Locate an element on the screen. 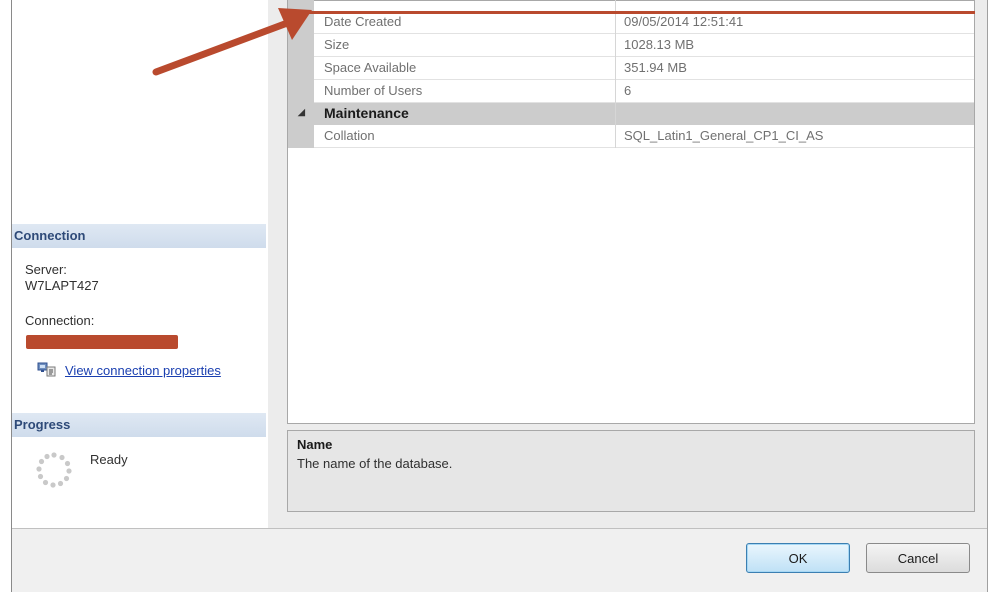 This screenshot has height=592, width=991. property-name: Date Created is located at coordinates (363, 21).